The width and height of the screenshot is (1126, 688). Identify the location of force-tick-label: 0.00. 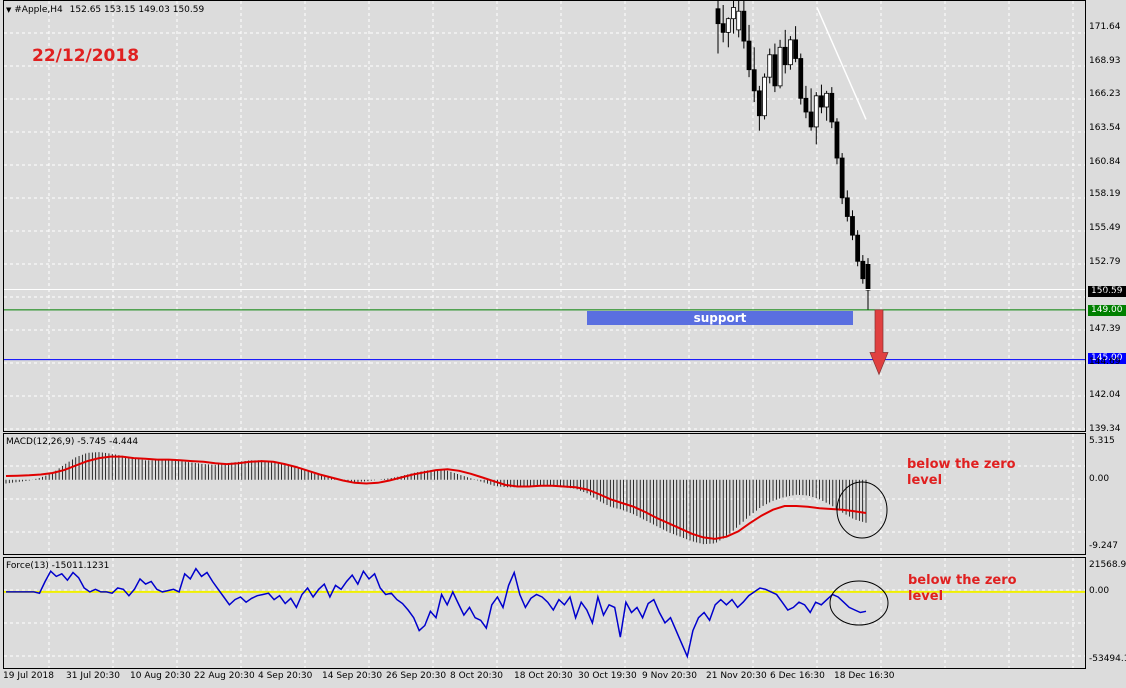
(1099, 590).